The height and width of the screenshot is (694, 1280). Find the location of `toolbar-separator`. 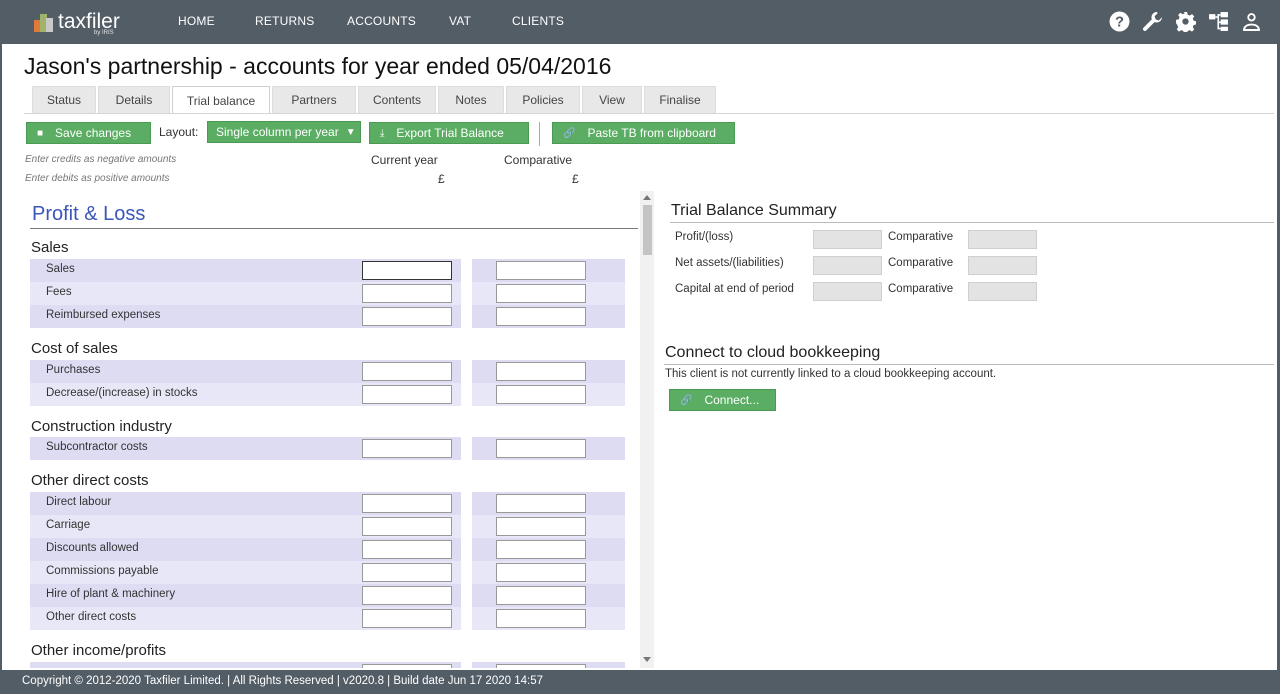

toolbar-separator is located at coordinates (539, 134).